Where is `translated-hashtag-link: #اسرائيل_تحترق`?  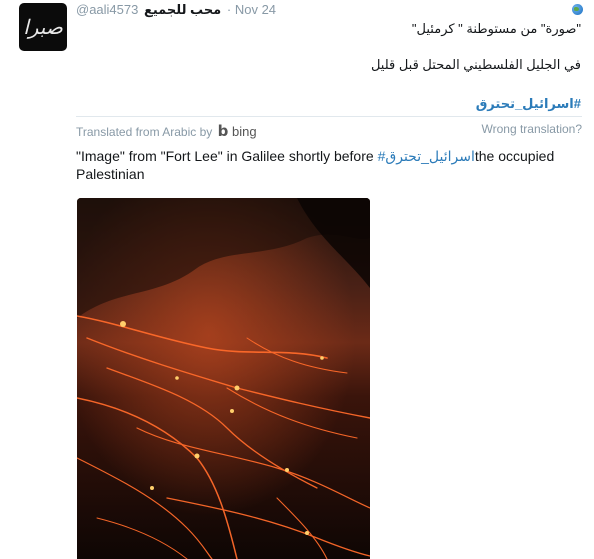
translated-hashtag-link: #اسرائيل_تحترق is located at coordinates (426, 156).